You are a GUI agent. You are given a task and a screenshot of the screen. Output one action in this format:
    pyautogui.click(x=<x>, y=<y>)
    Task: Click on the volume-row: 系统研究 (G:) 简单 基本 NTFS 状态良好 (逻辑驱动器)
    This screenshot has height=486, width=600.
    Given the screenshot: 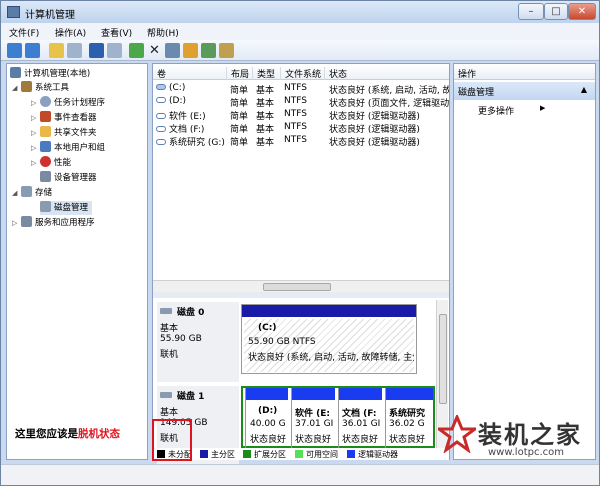 What is the action you would take?
    pyautogui.click(x=301, y=141)
    